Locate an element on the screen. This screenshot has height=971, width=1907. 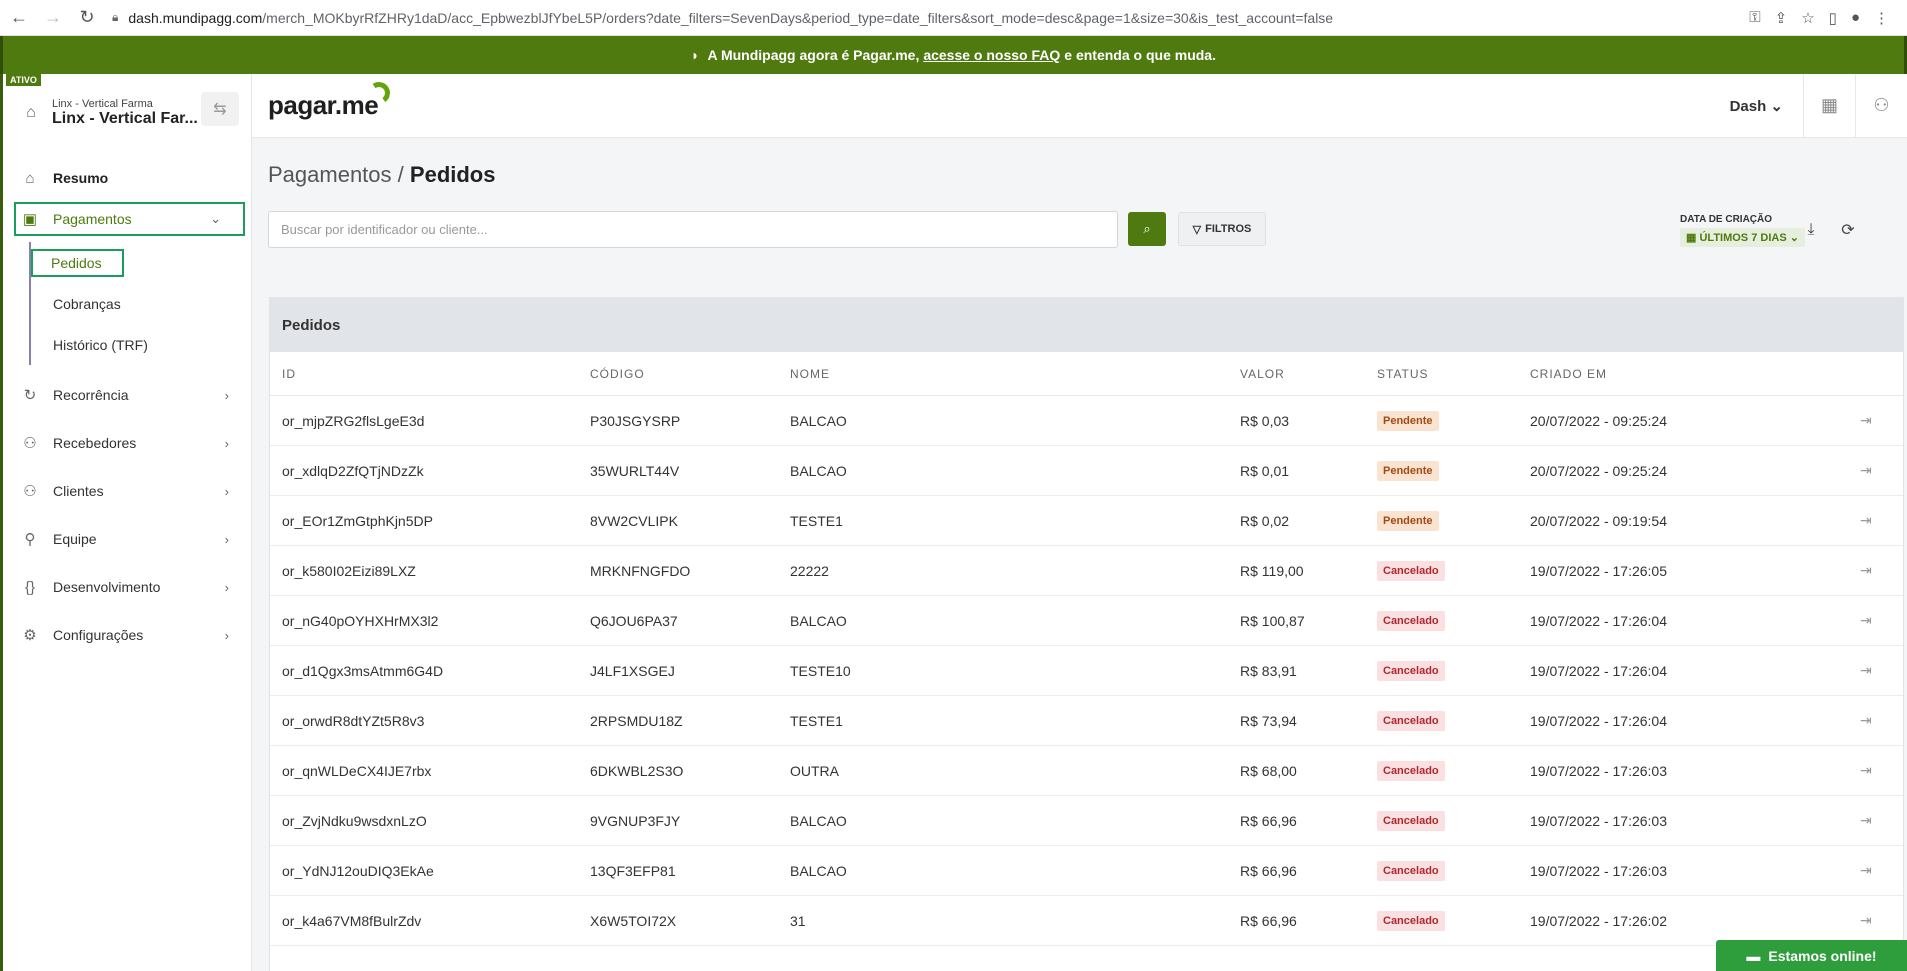
pagarme-logo: pagar.me is located at coordinates (330, 100).